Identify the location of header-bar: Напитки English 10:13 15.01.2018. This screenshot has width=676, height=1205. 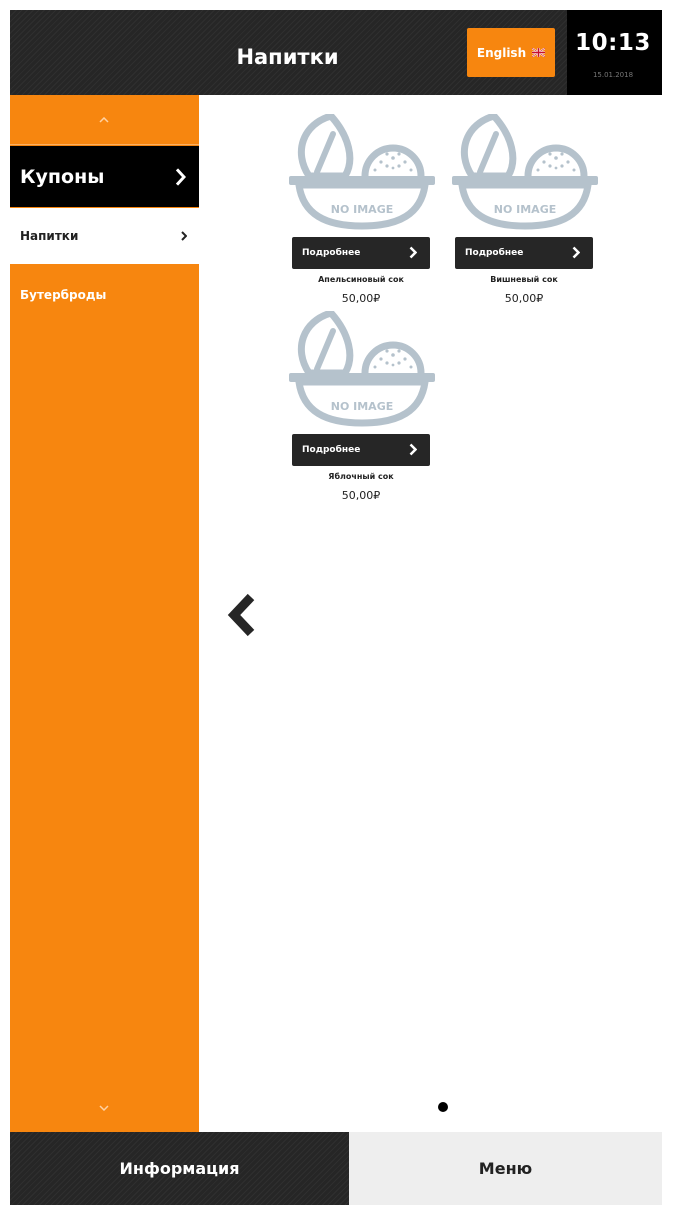
(336, 52).